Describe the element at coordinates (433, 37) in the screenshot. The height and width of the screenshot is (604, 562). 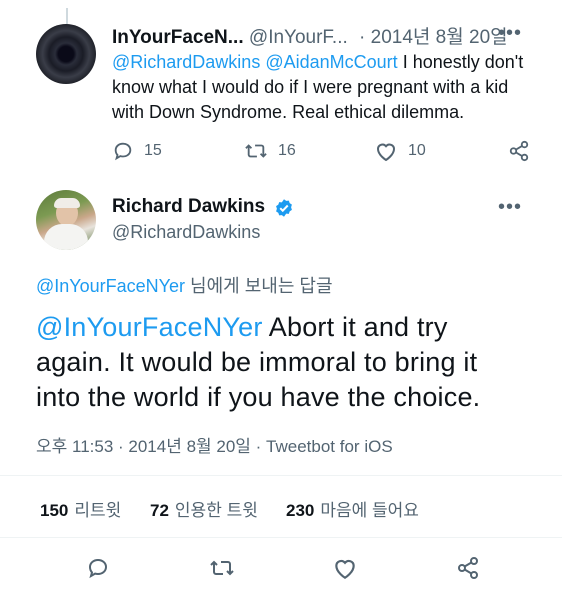
I see `reply-date: · 2014년 8월 20일` at that location.